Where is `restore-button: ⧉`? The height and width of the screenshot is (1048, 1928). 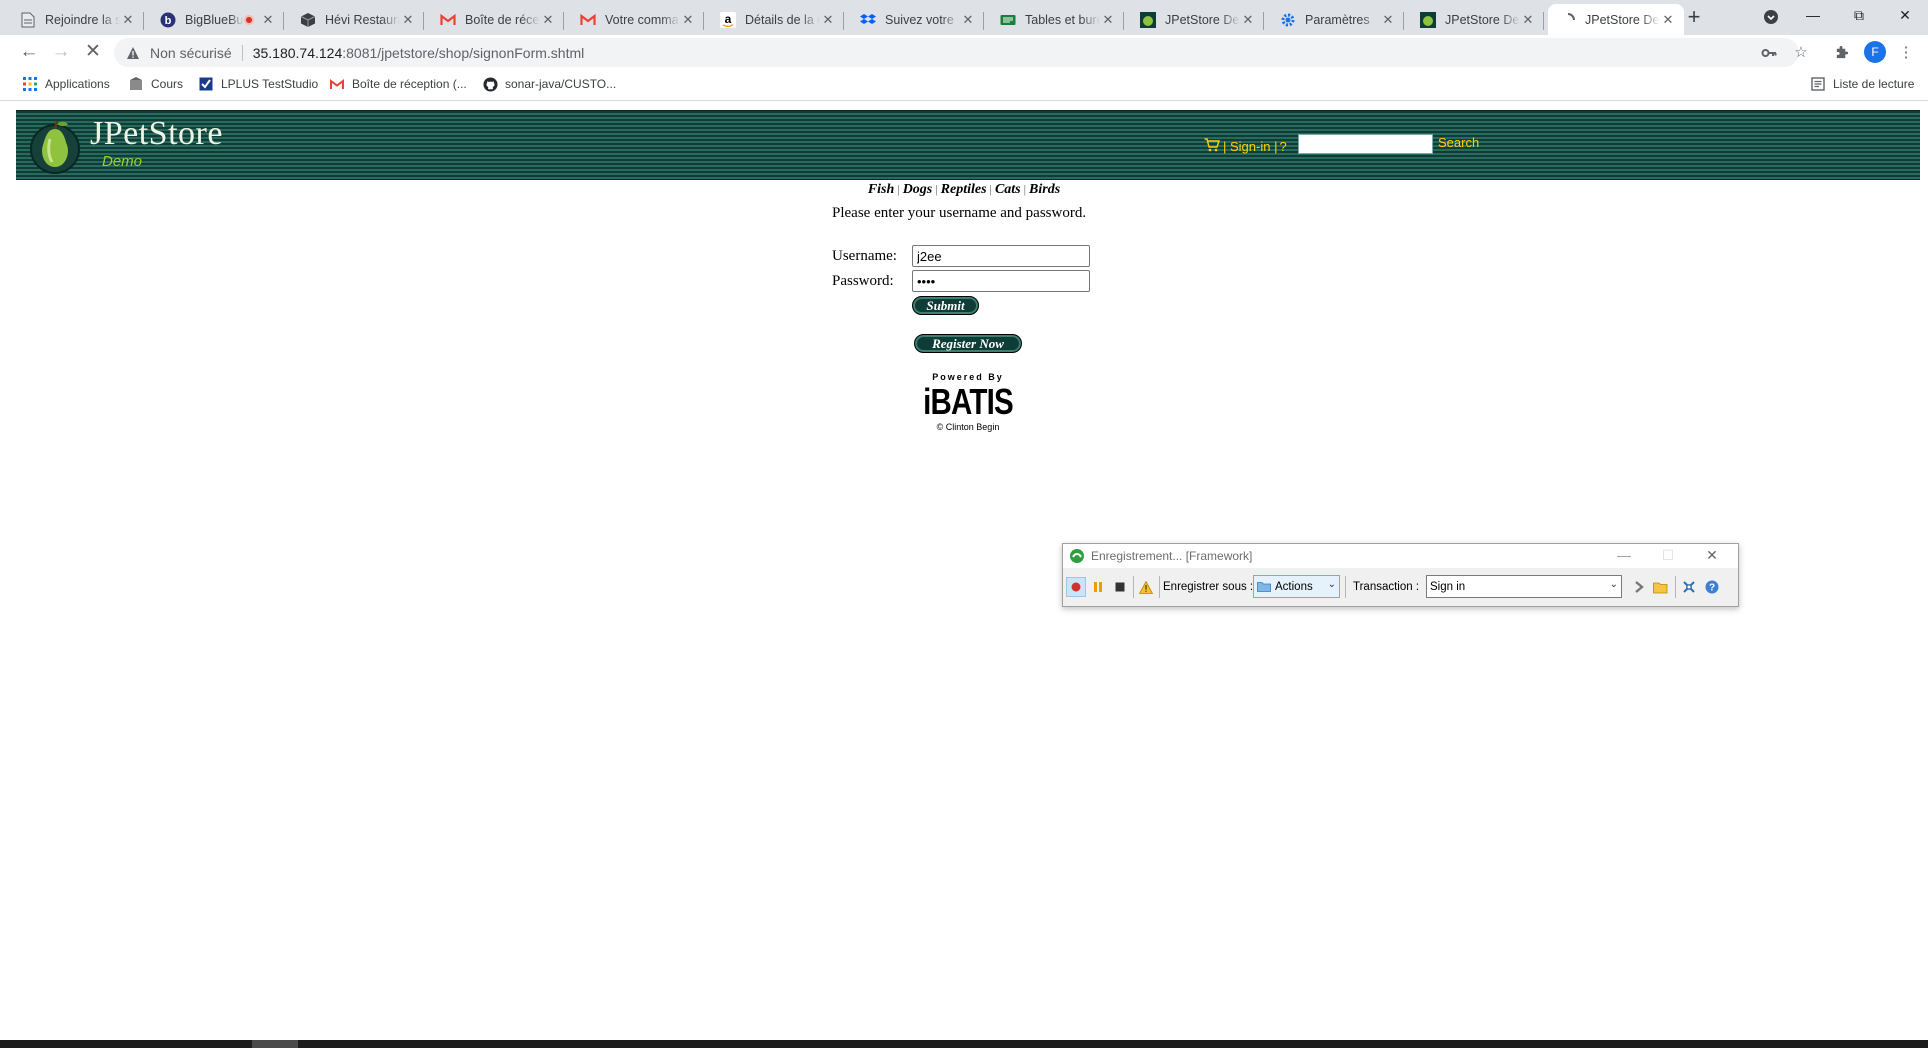
restore-button: ⧉ is located at coordinates (1859, 16).